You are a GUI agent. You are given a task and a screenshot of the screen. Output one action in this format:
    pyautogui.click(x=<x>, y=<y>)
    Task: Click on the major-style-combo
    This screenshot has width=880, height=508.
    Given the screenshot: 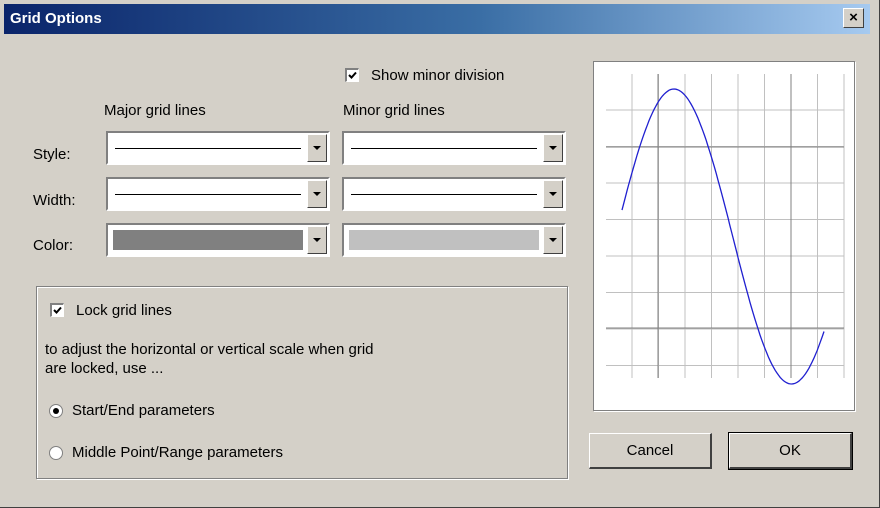 What is the action you would take?
    pyautogui.click(x=218, y=148)
    